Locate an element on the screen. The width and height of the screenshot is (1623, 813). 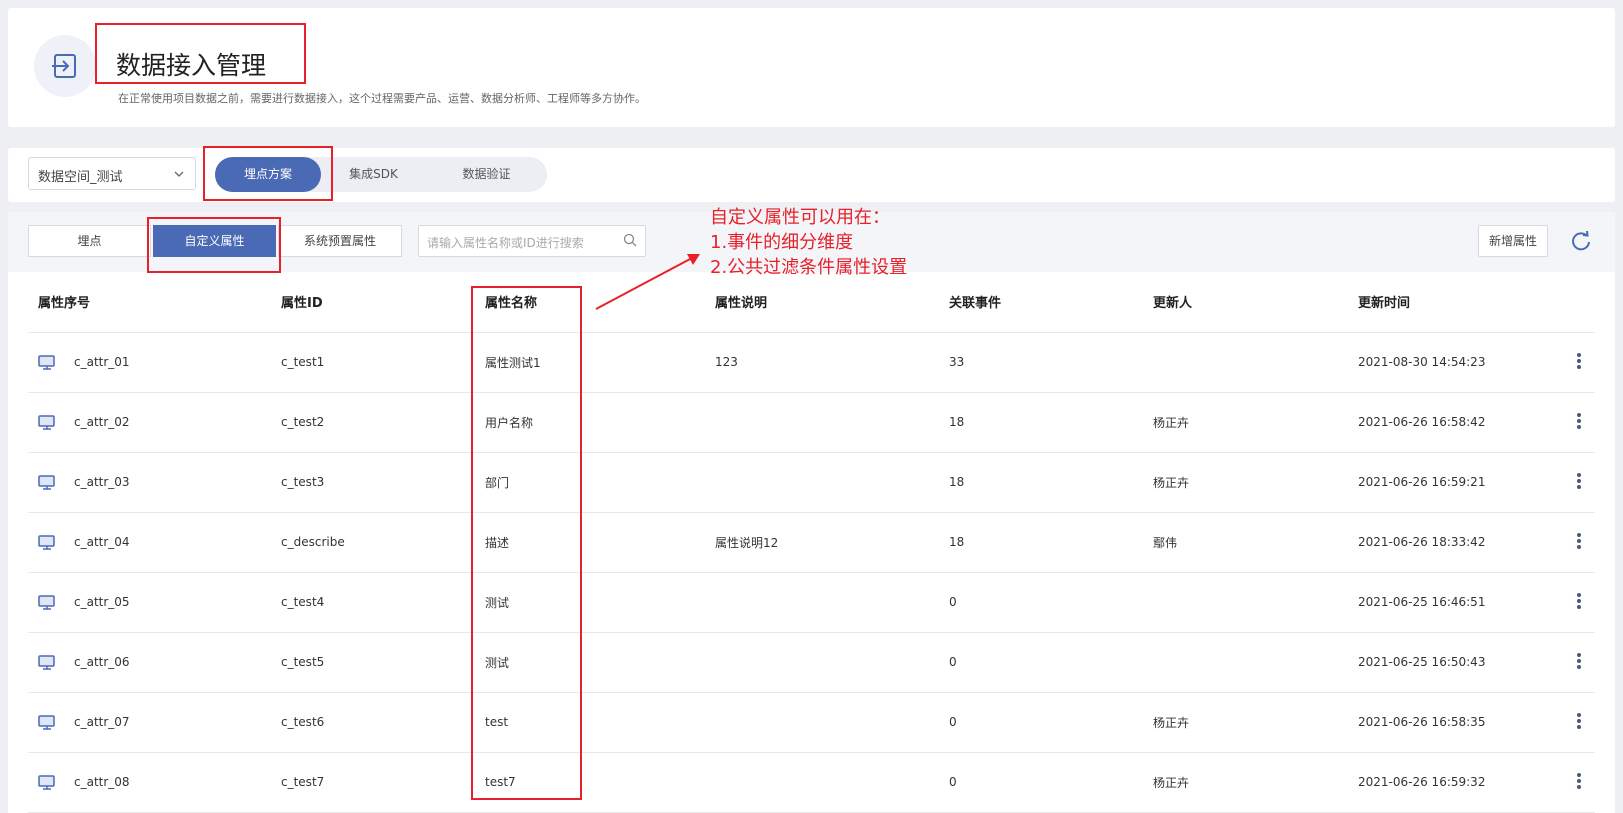
column-header: 属性说明 is located at coordinates (822, 302).